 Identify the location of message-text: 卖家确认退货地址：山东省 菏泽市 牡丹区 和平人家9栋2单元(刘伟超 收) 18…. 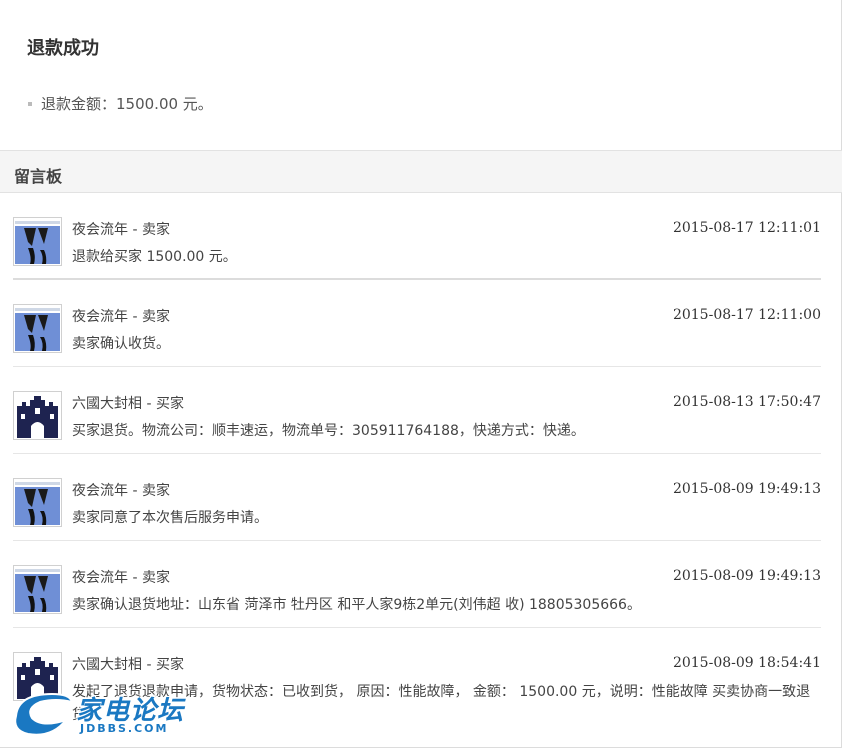
(356, 605).